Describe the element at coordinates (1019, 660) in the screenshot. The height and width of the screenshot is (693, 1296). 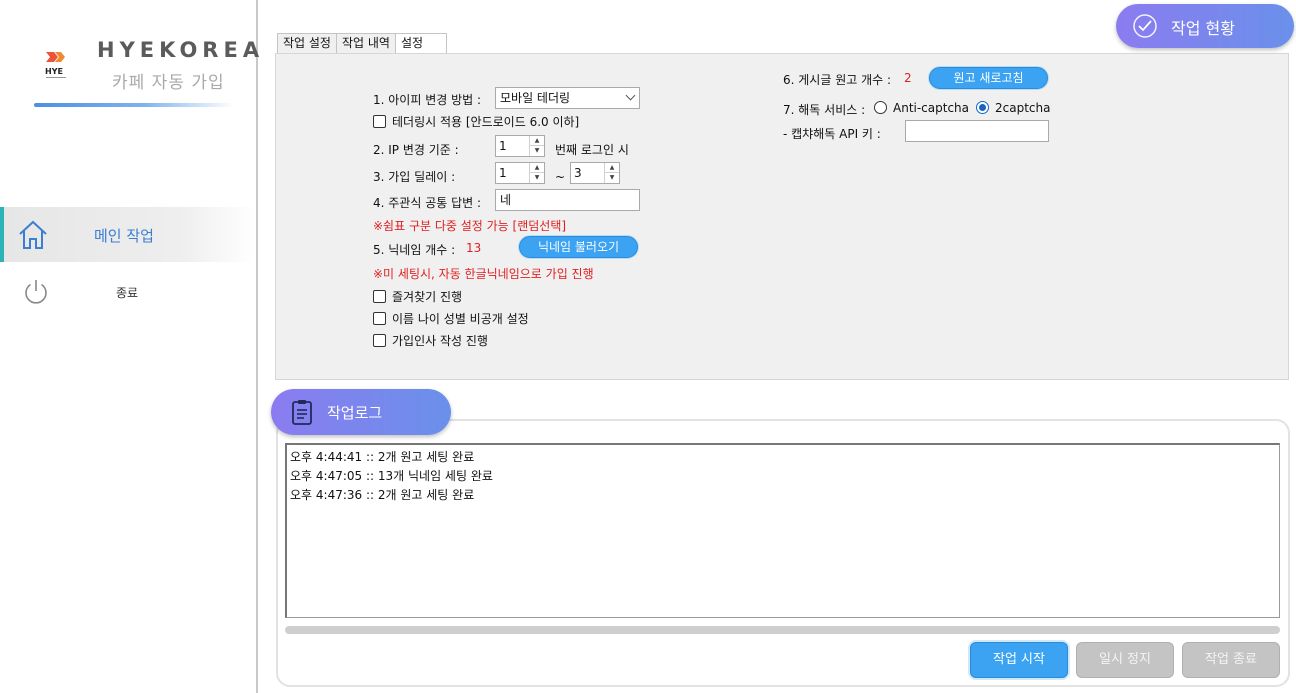
I see `start-button: 작업 시작` at that location.